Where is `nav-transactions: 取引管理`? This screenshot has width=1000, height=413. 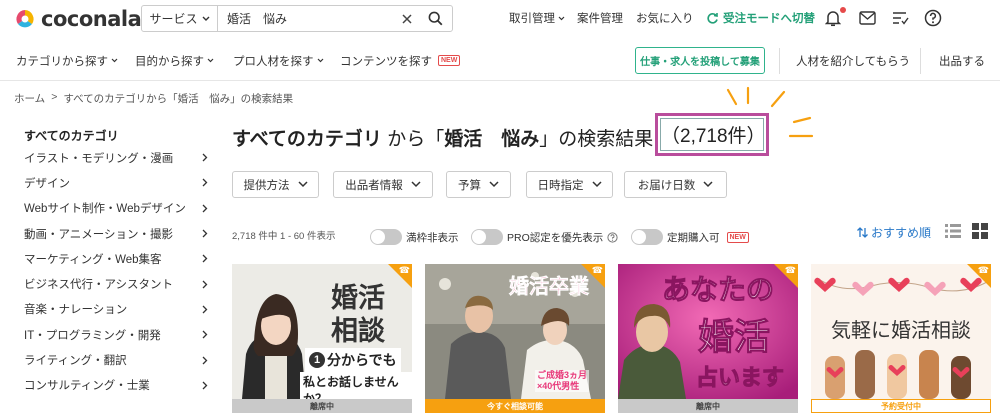 nav-transactions: 取引管理 is located at coordinates (537, 18).